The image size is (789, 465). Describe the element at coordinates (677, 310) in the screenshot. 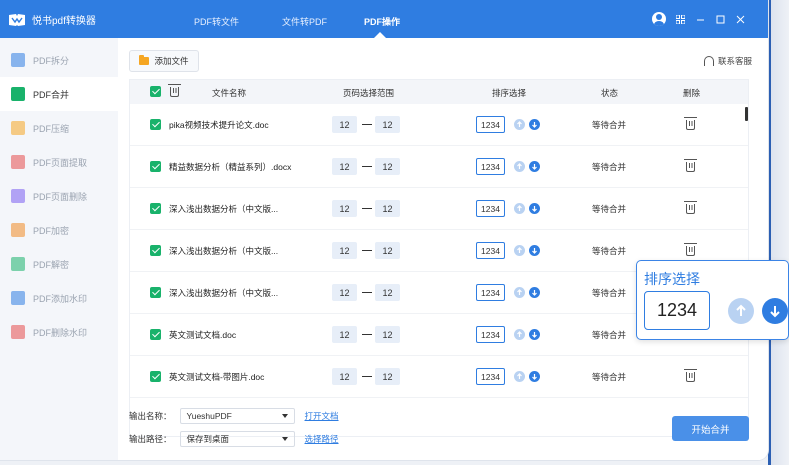

I see `callout-order-input: 1234` at that location.